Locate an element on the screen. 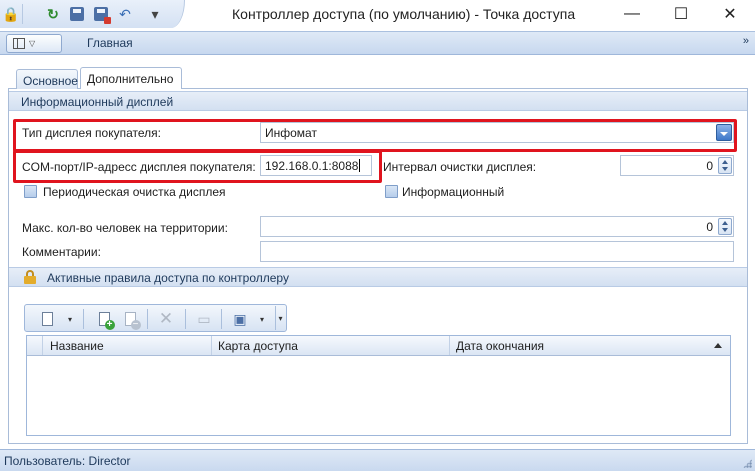  grid-header: Название Карта доступа Дата окончания is located at coordinates (378, 346).